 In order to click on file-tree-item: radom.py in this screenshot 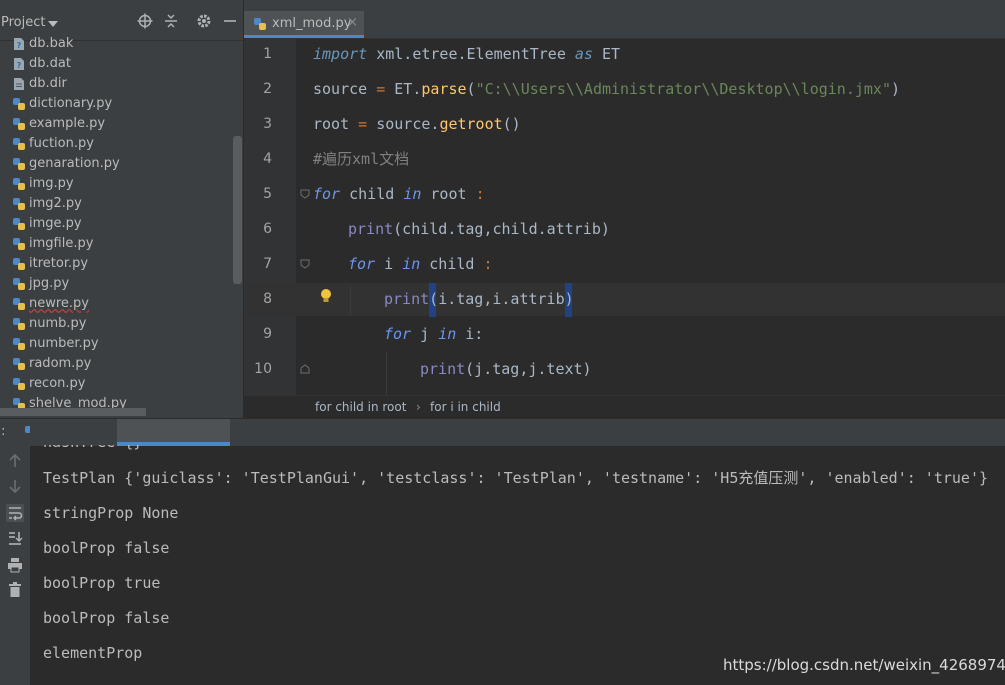, I will do `click(121, 364)`.